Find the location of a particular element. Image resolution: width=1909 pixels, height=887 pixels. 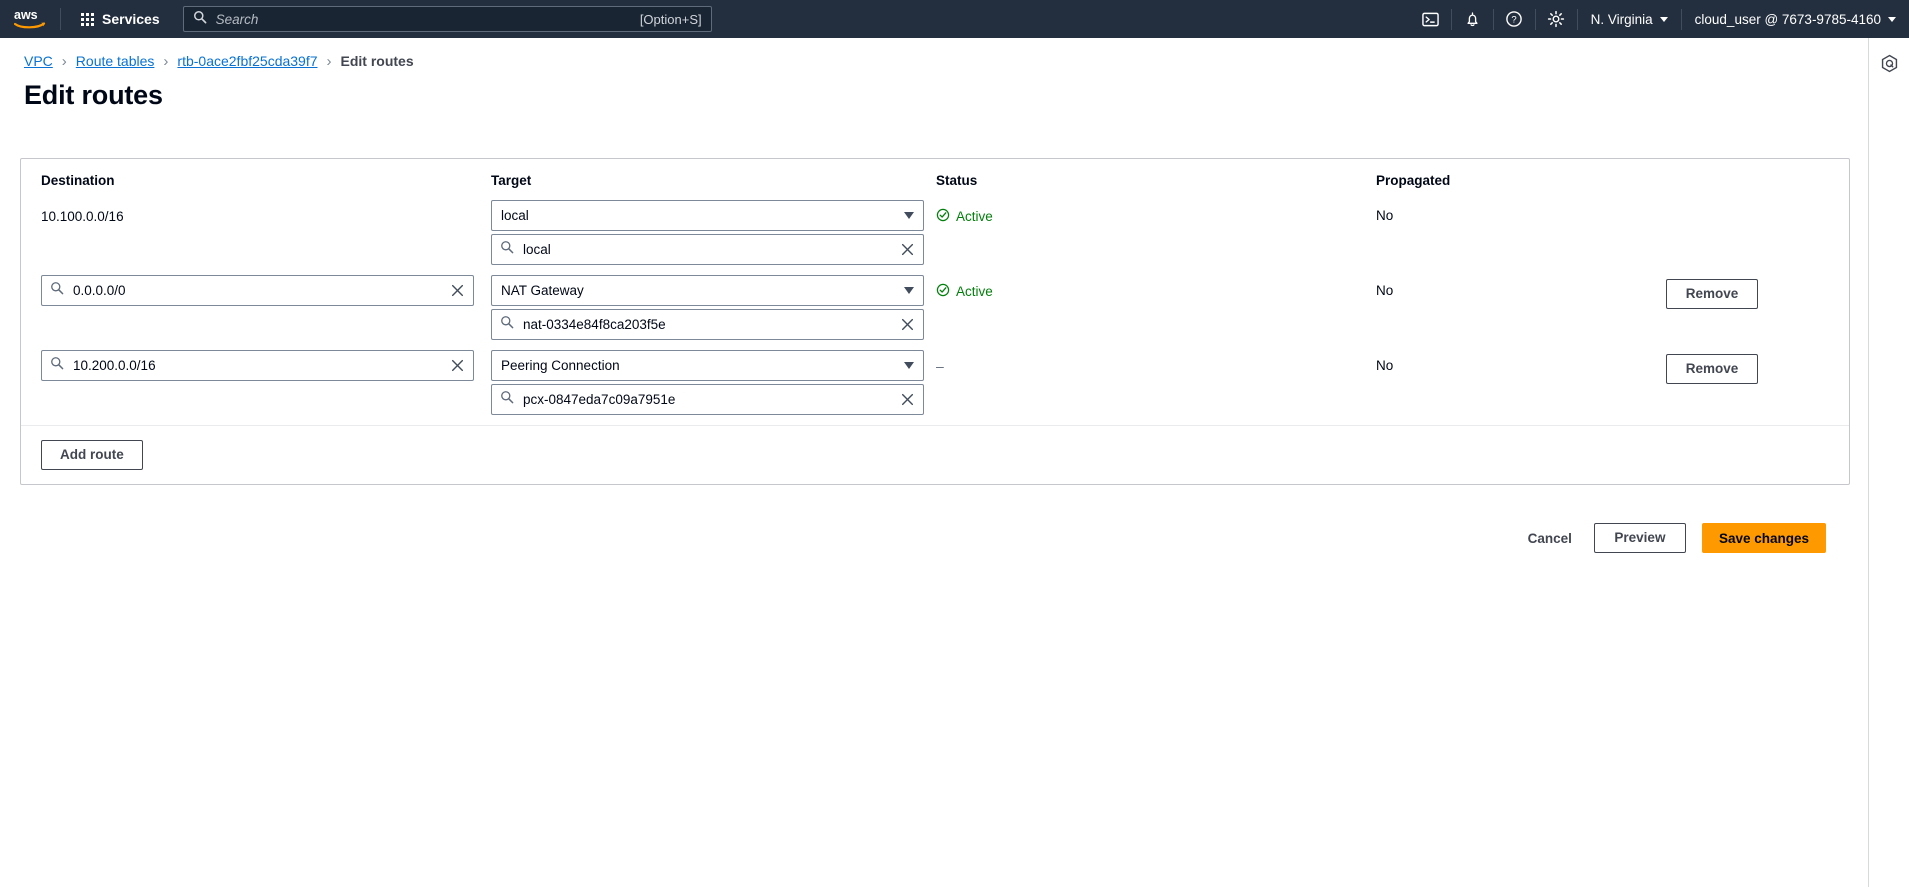

table-row: 10.100.0.0/16 local local Active No is located at coordinates (935, 237).